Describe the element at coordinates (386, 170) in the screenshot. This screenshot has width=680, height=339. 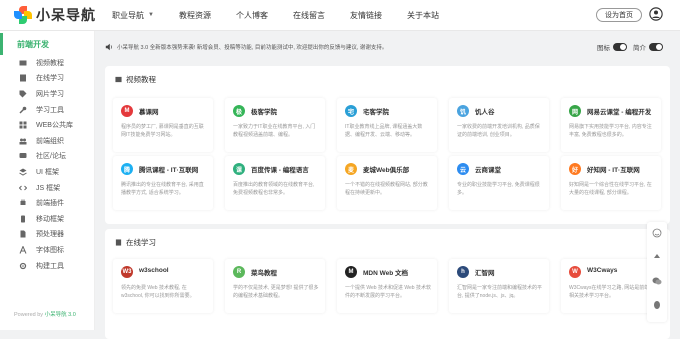
I see `site-name: 麦城Web俱乐部` at that location.